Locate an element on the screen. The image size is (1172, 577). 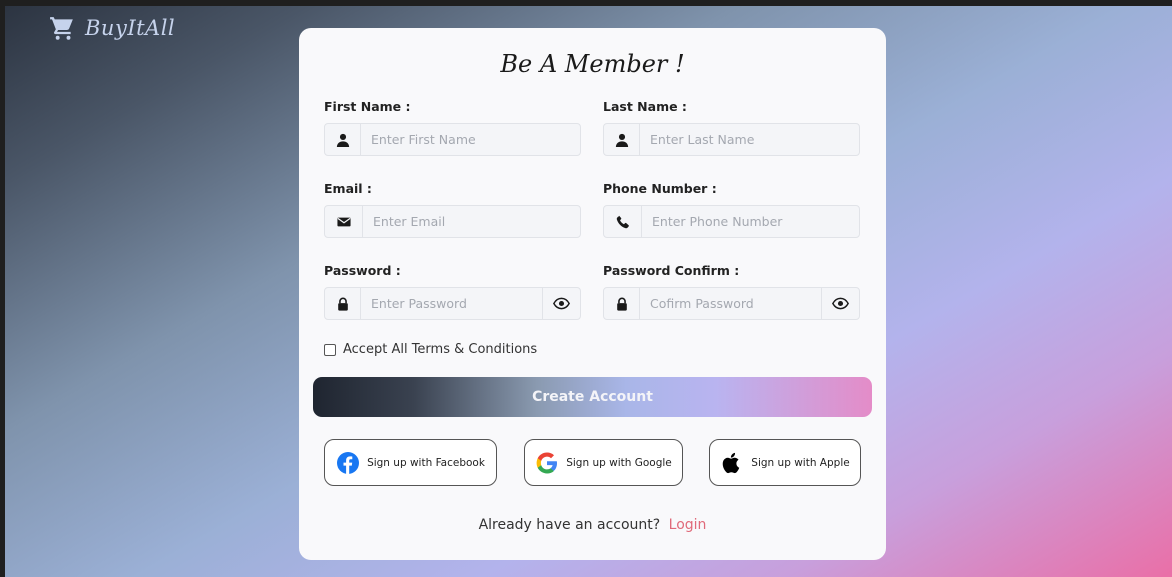
last-name-box is located at coordinates (731, 139).